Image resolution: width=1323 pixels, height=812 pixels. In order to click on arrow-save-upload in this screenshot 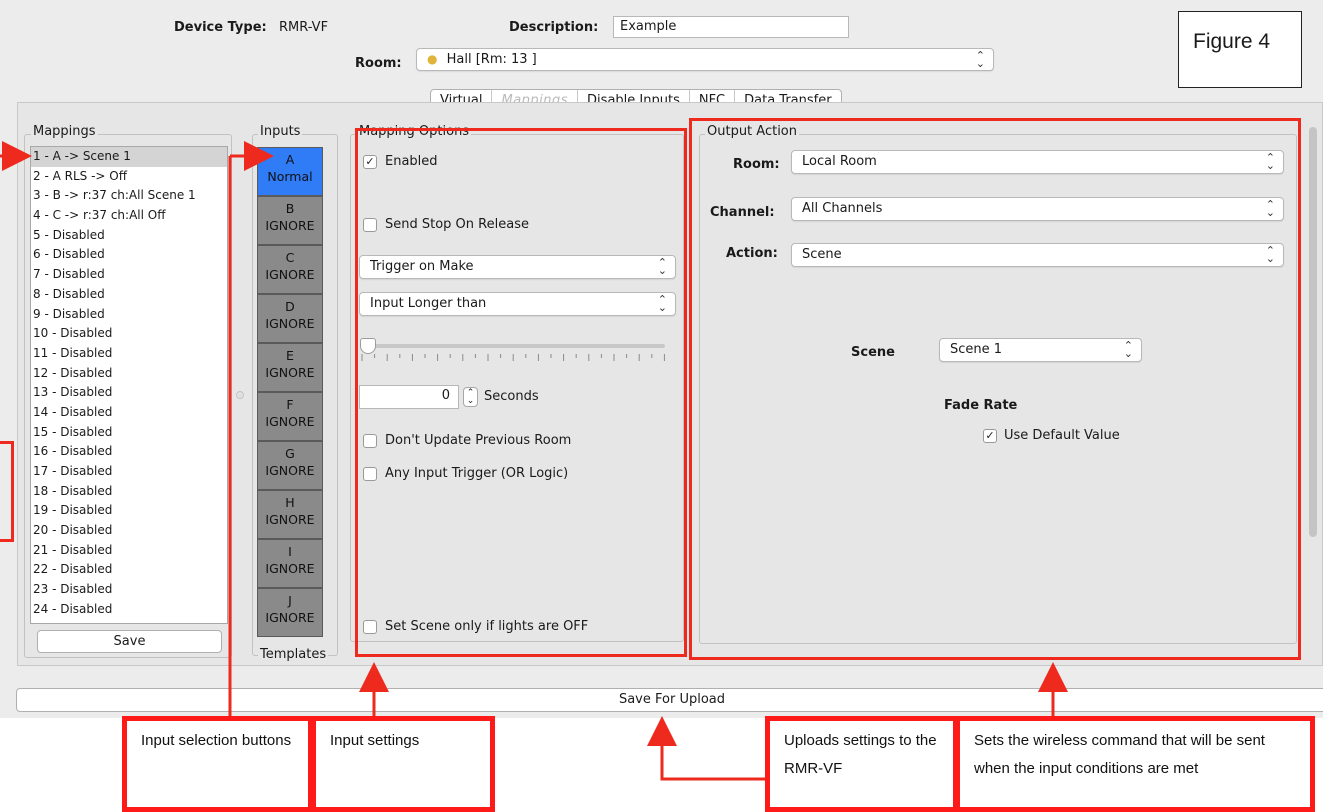, I will do `click(707, 748)`.